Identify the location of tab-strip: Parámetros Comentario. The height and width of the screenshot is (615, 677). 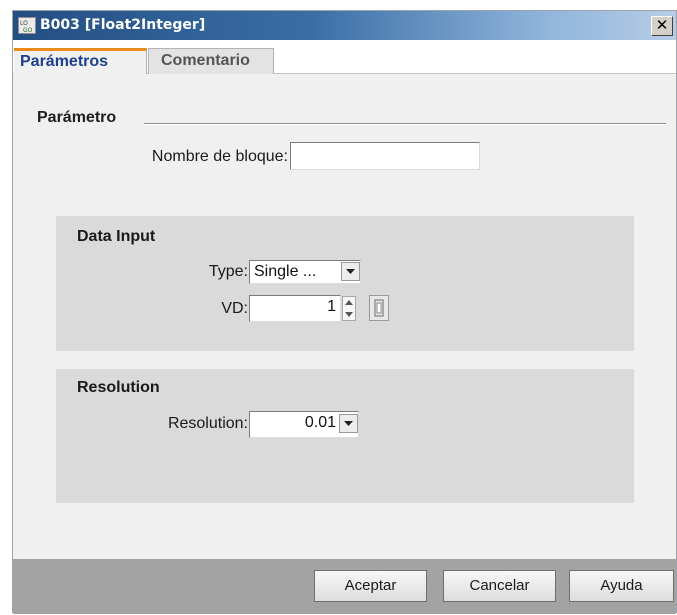
(344, 57).